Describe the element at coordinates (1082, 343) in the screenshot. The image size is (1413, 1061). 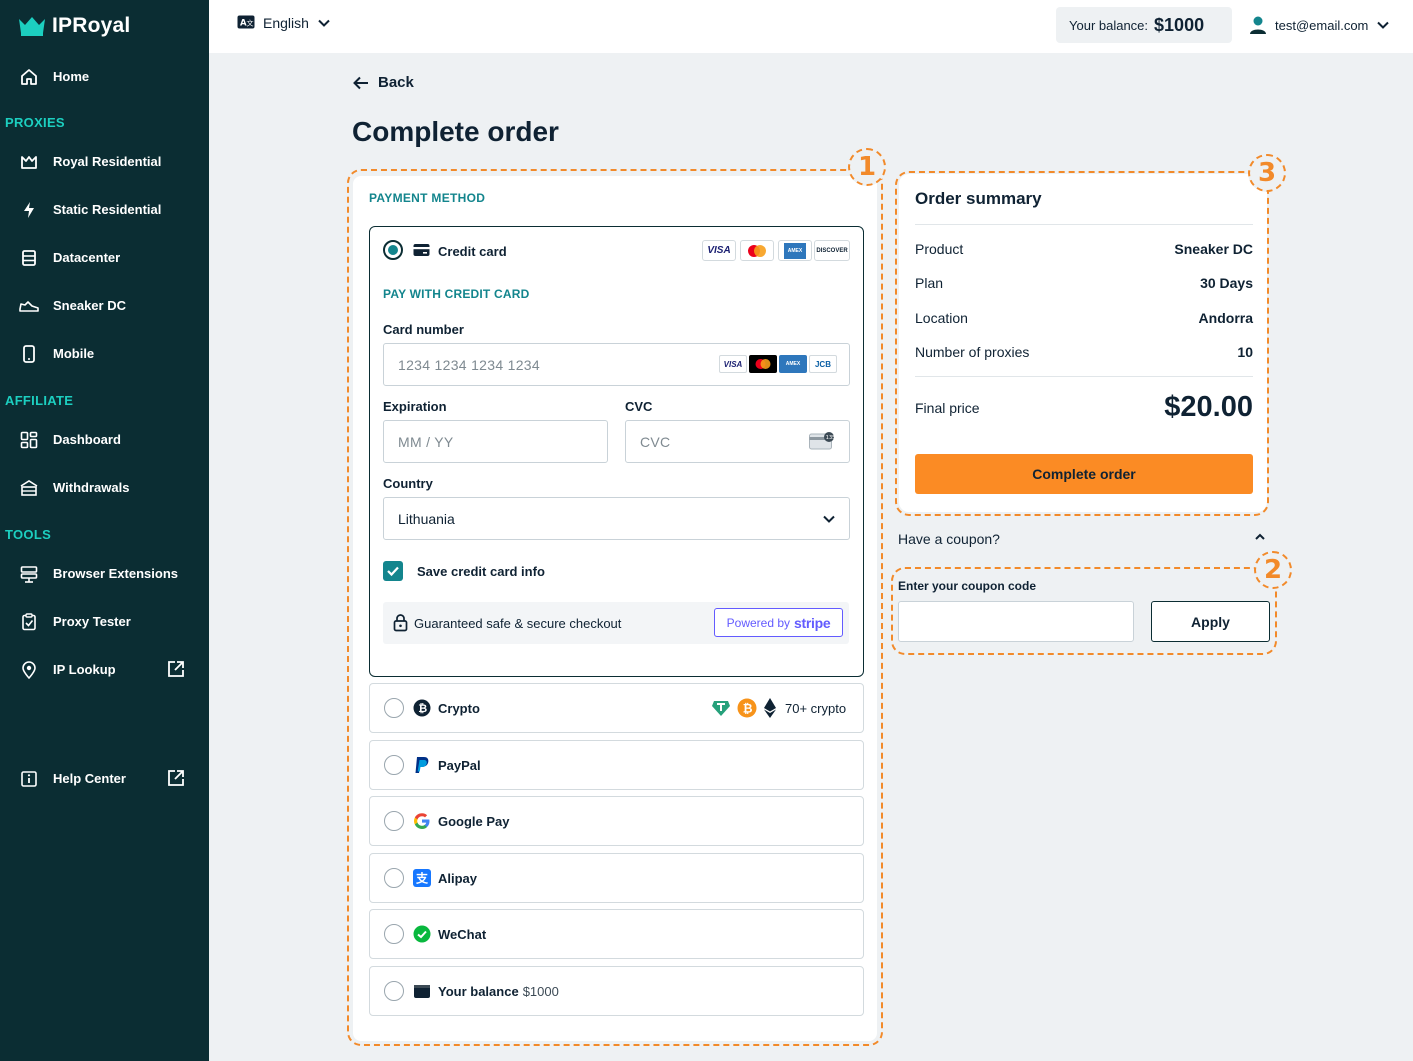
I see `annotation-box-summary` at that location.